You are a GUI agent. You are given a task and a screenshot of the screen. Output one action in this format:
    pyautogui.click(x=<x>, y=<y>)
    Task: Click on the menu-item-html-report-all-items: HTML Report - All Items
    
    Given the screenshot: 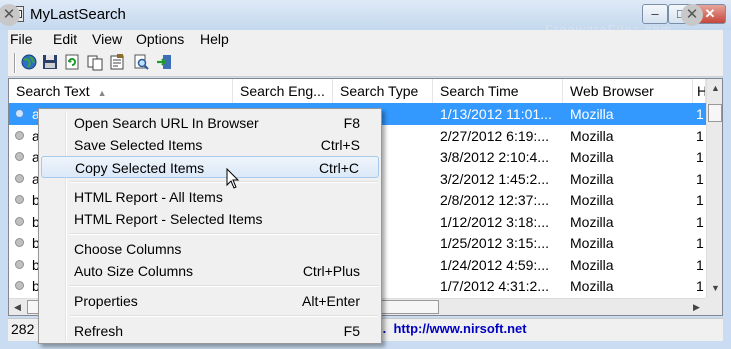 What is the action you would take?
    pyautogui.click(x=210, y=197)
    